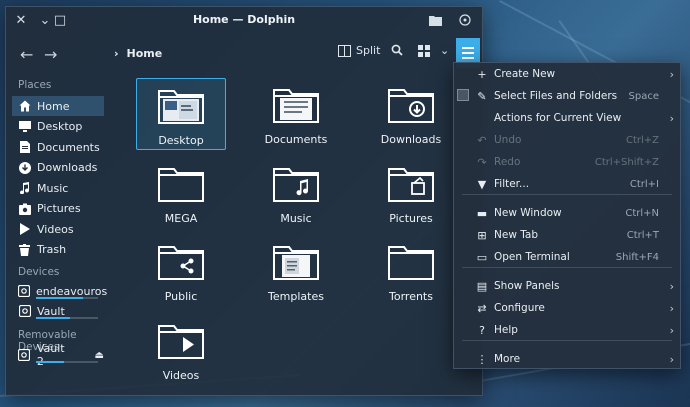 This screenshot has width=690, height=407. What do you see at coordinates (482, 359) in the screenshot?
I see `more-icon: ⋮` at bounding box center [482, 359].